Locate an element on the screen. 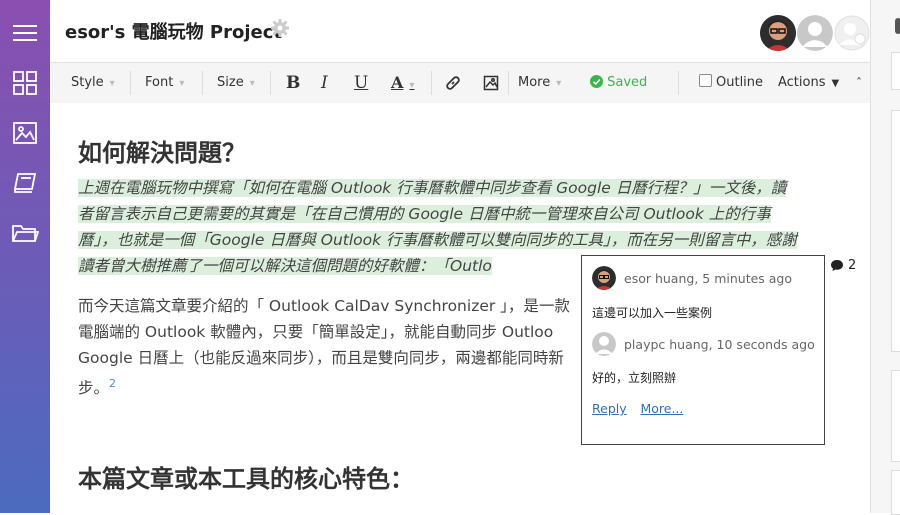  grid-icon is located at coordinates (25, 83).